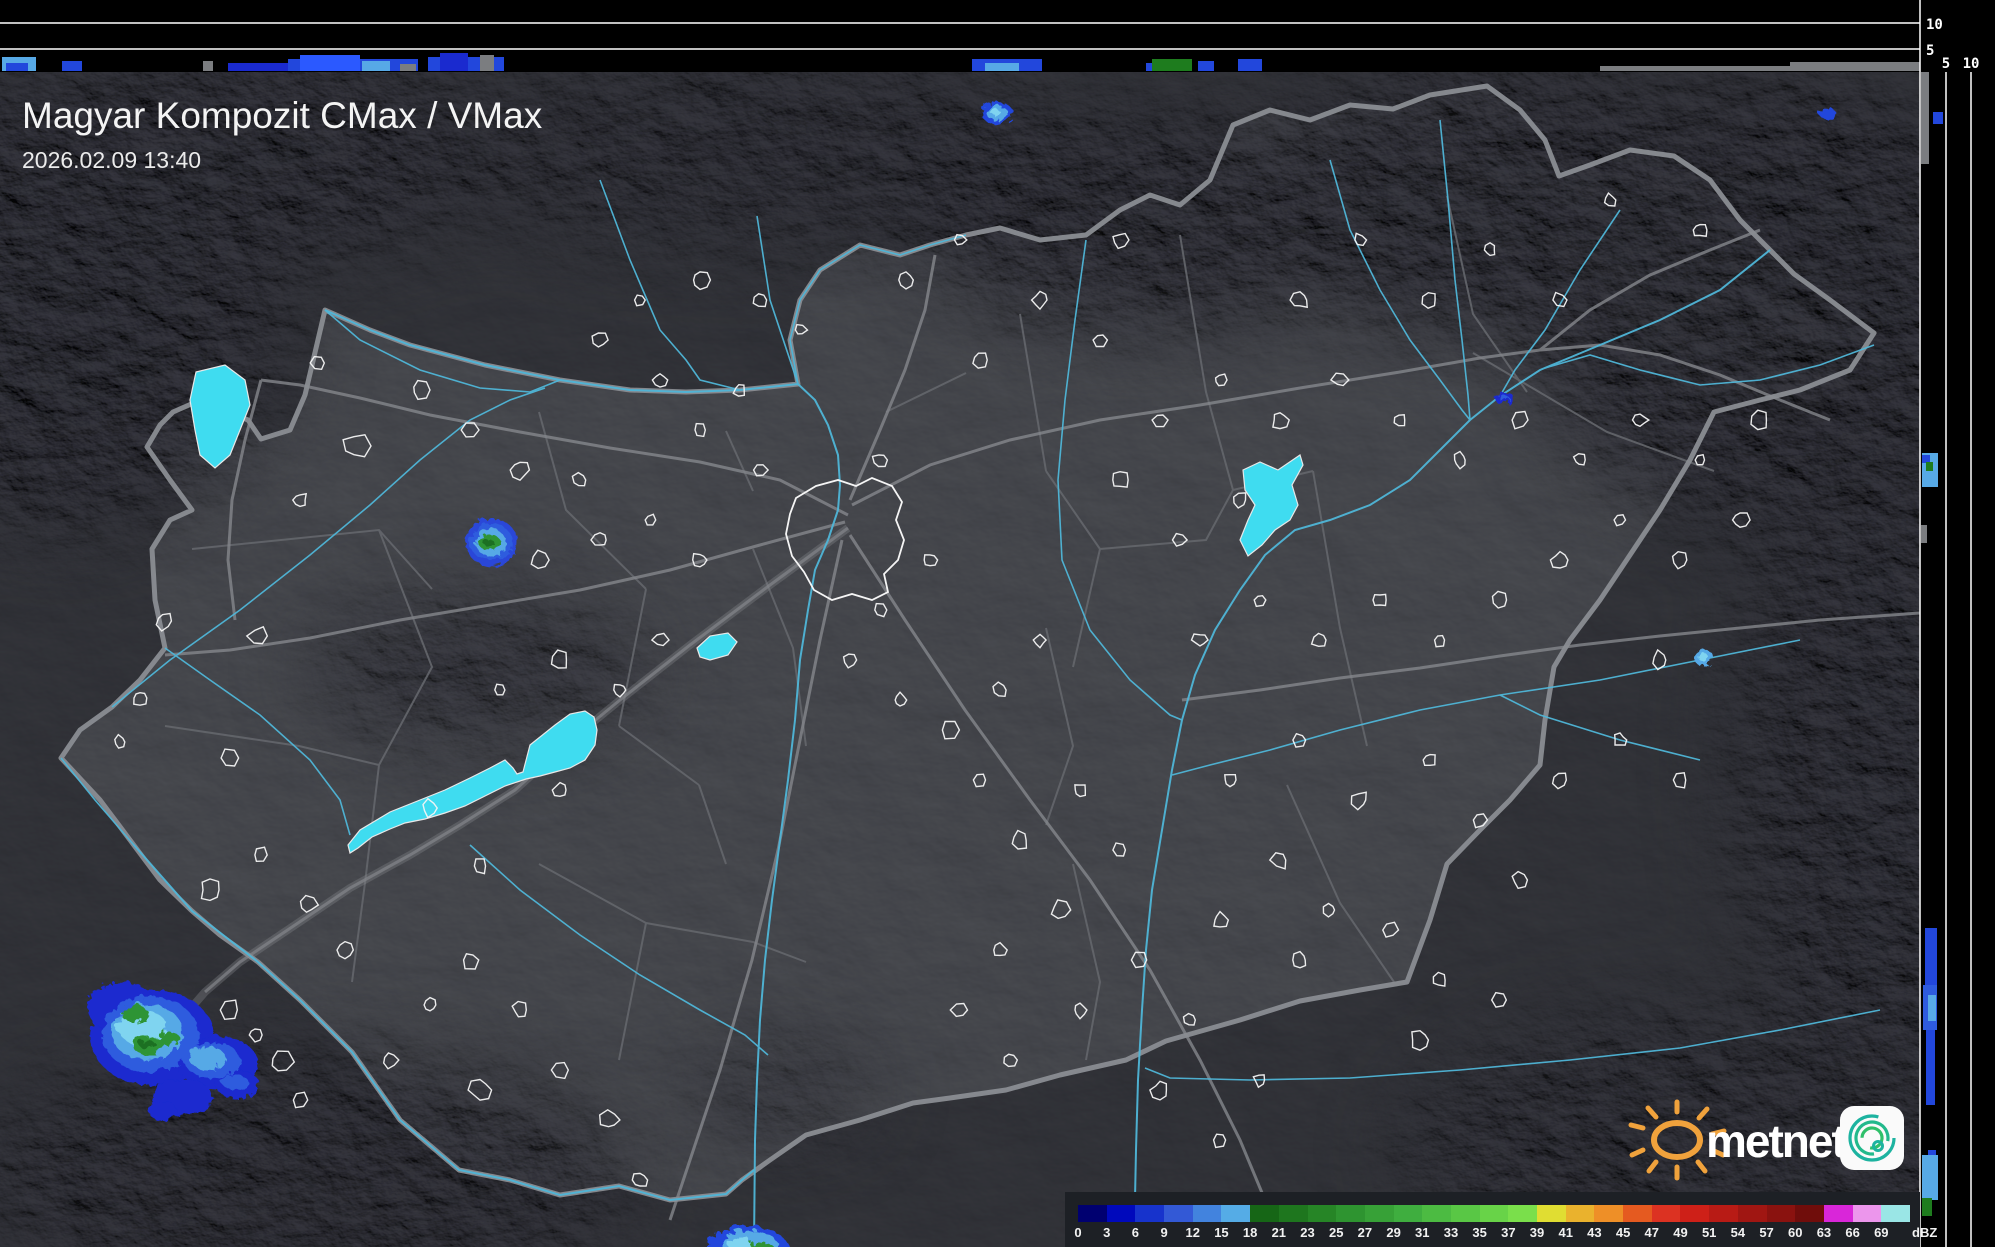 The height and width of the screenshot is (1247, 1995). What do you see at coordinates (111, 160) in the screenshot?
I see `timestamp: 2026.02.09 13:40` at bounding box center [111, 160].